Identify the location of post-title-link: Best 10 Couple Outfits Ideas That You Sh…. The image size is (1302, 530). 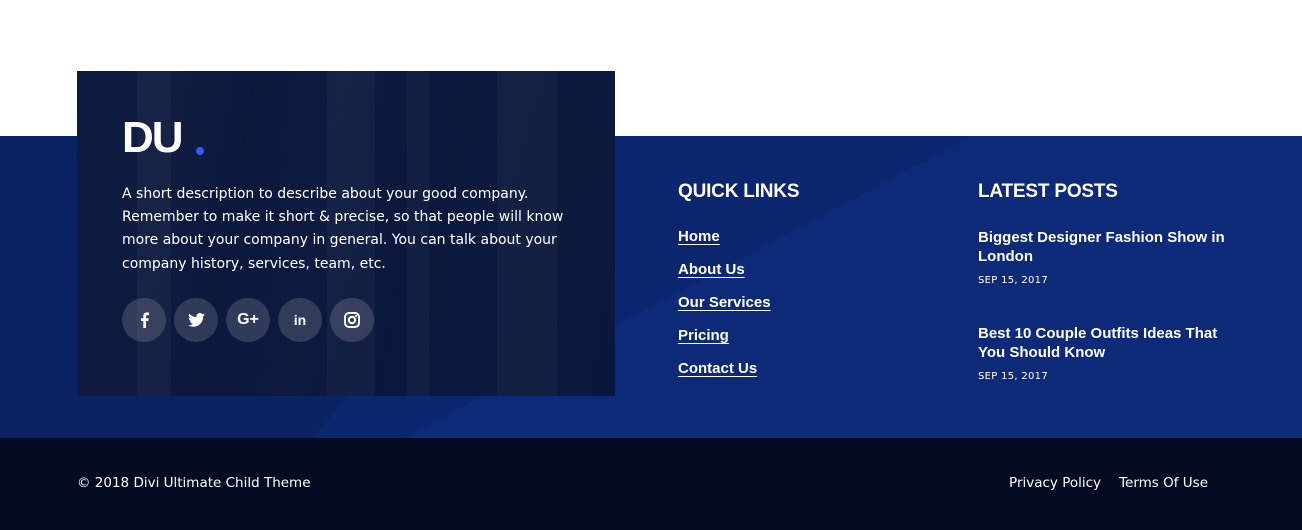
(1097, 343).